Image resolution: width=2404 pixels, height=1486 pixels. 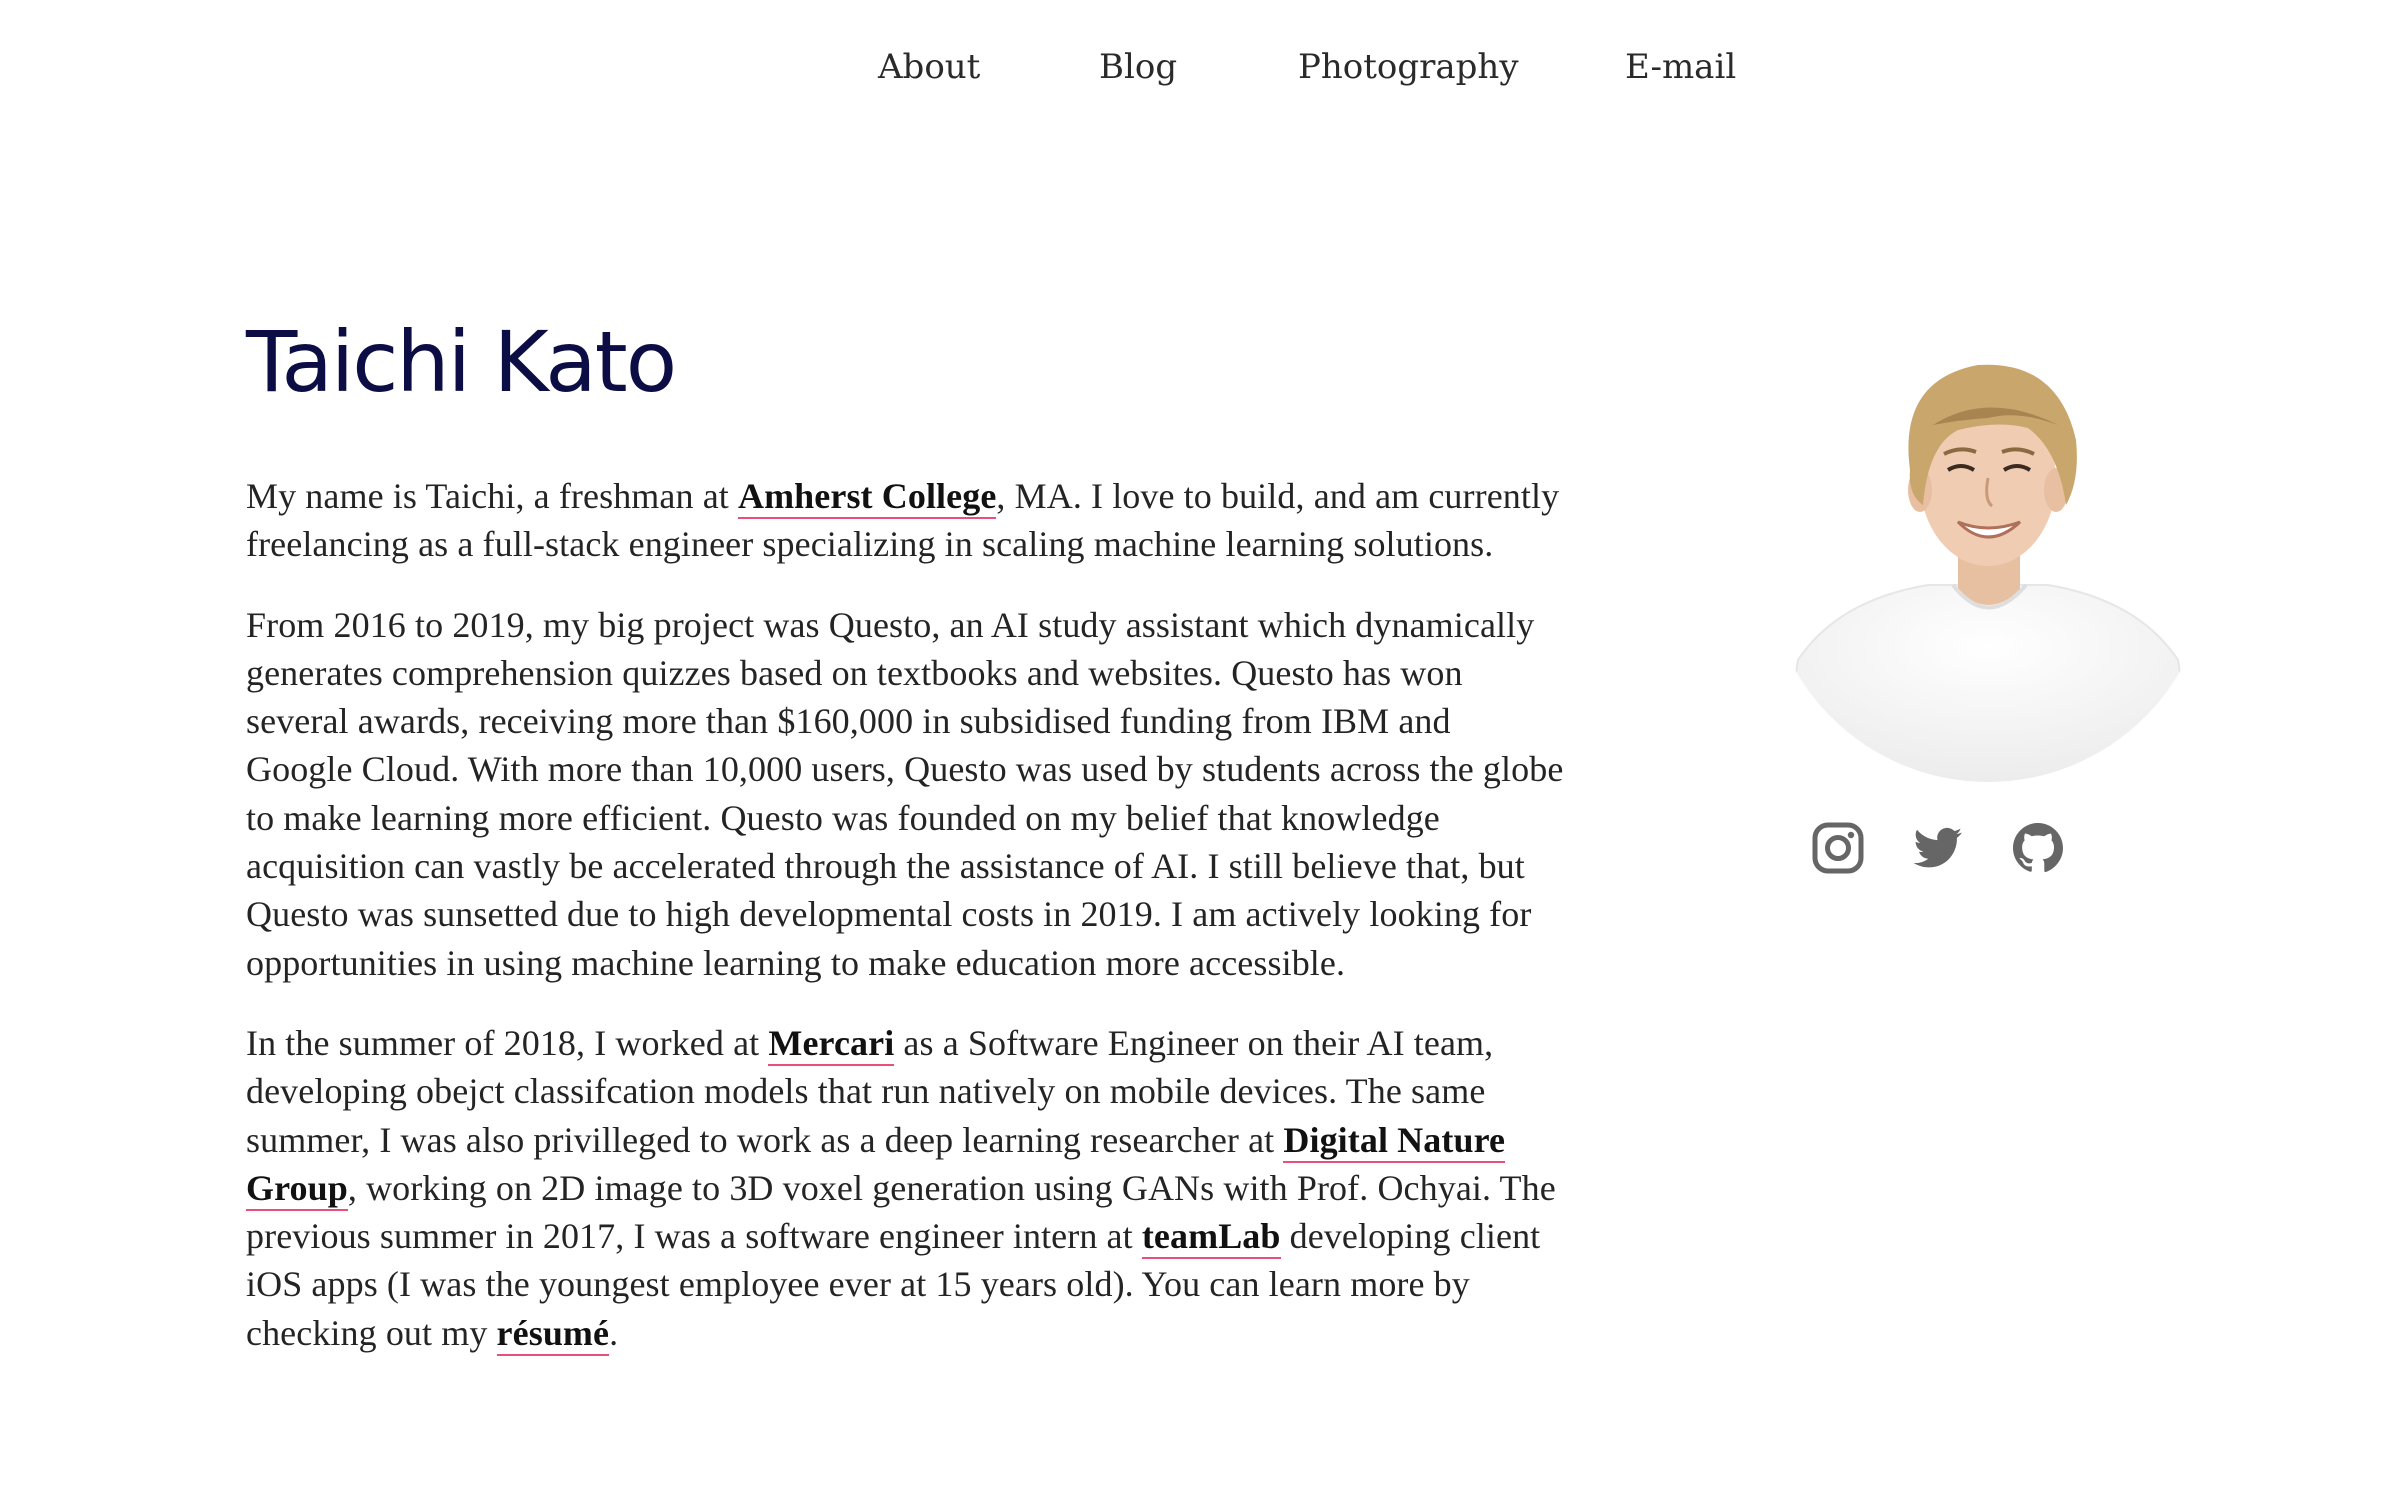 What do you see at coordinates (507, 1042) in the screenshot?
I see `bio-text: In the summer of 2018, I worked at` at bounding box center [507, 1042].